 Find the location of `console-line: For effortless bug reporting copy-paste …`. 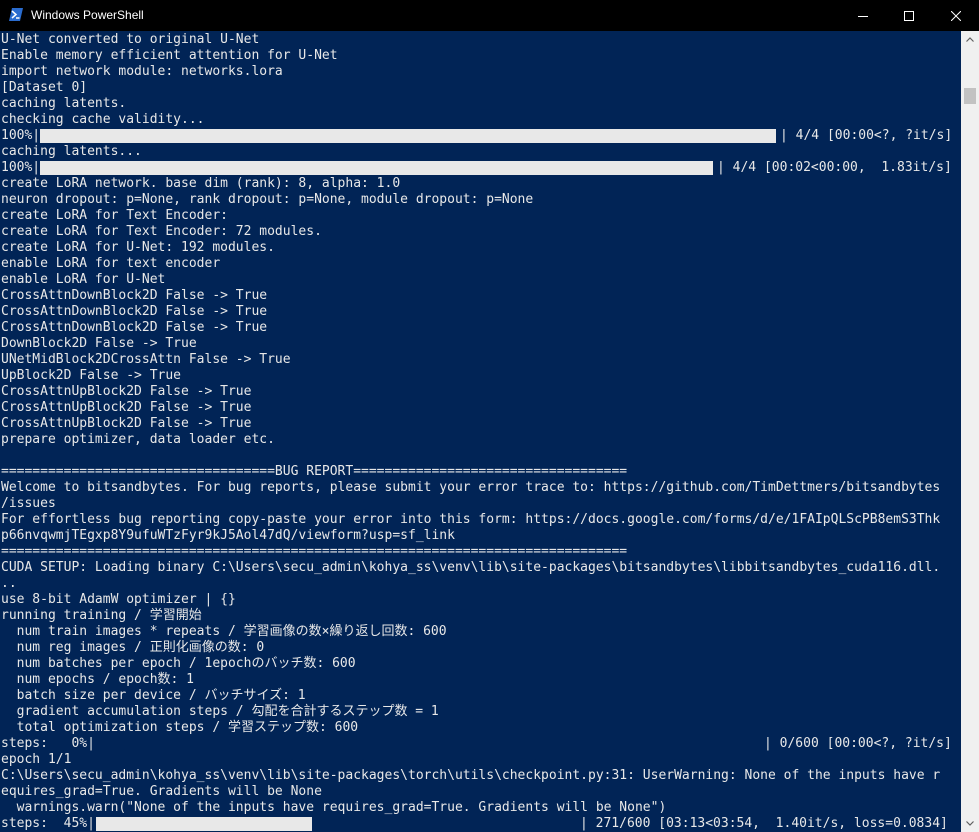

console-line: For effortless bug reporting copy-paste … is located at coordinates (471, 519).